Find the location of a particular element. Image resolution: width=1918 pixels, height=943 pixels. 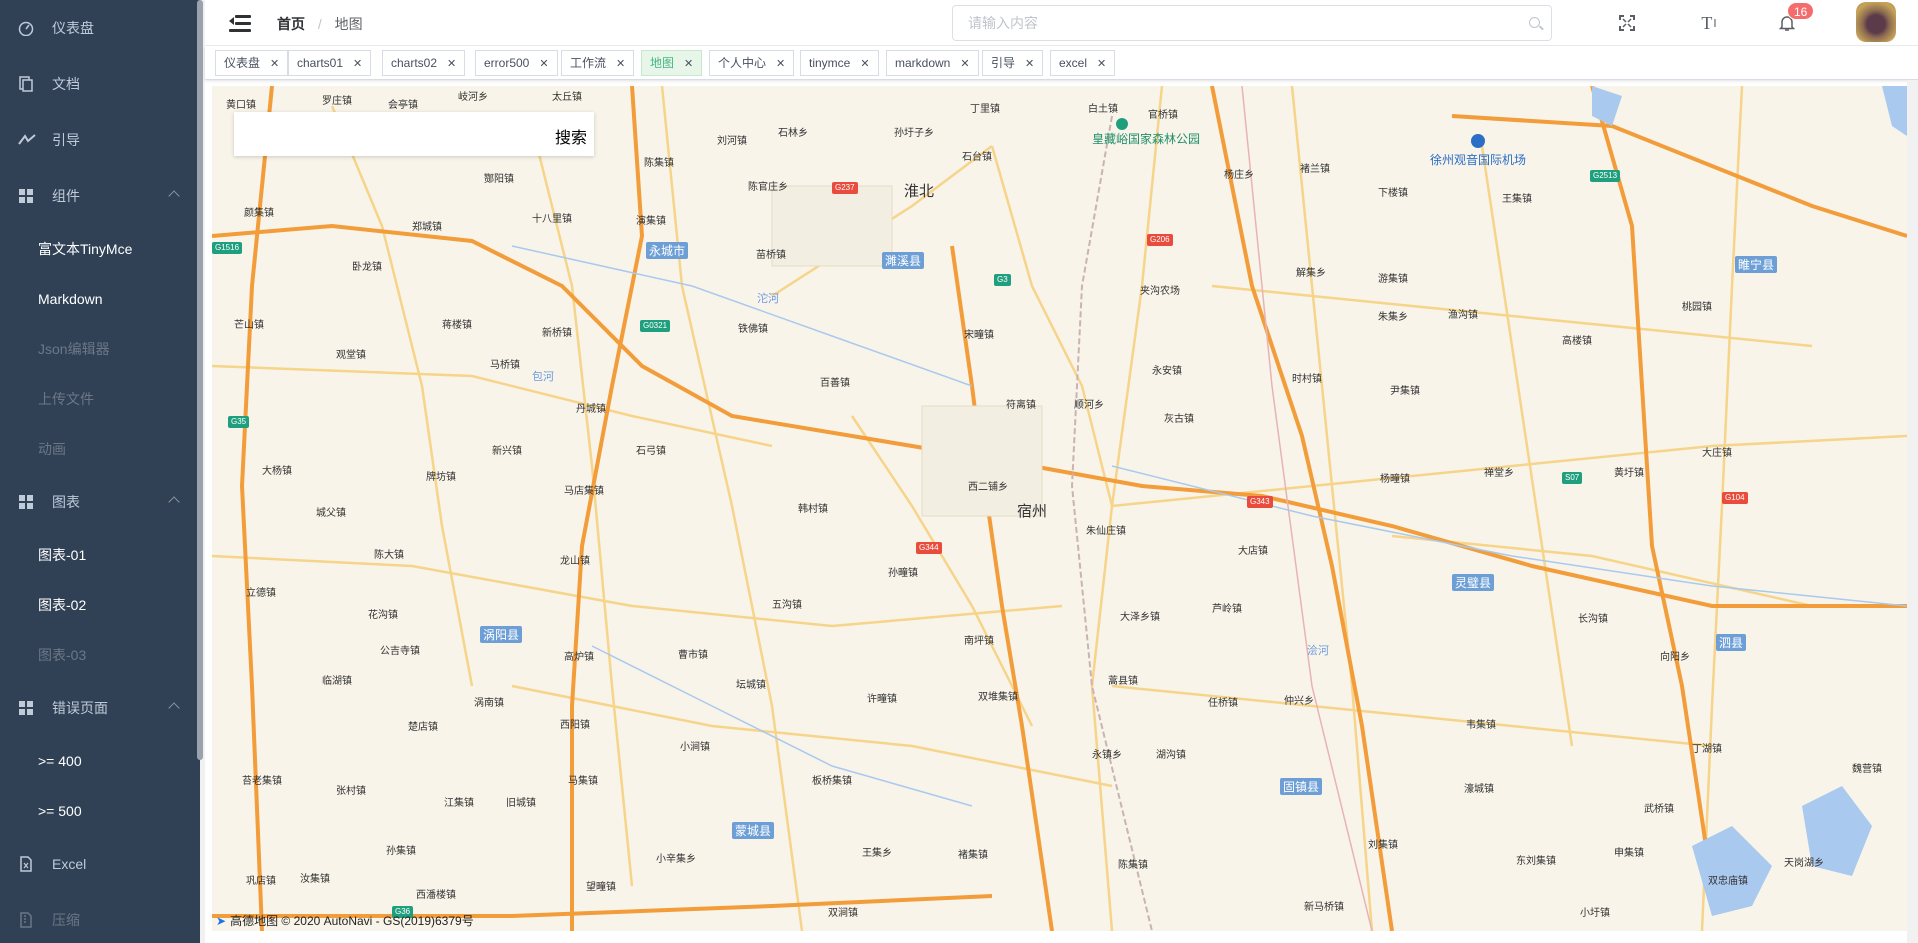

sidebar-item-markdown: Markdown is located at coordinates (100, 299).